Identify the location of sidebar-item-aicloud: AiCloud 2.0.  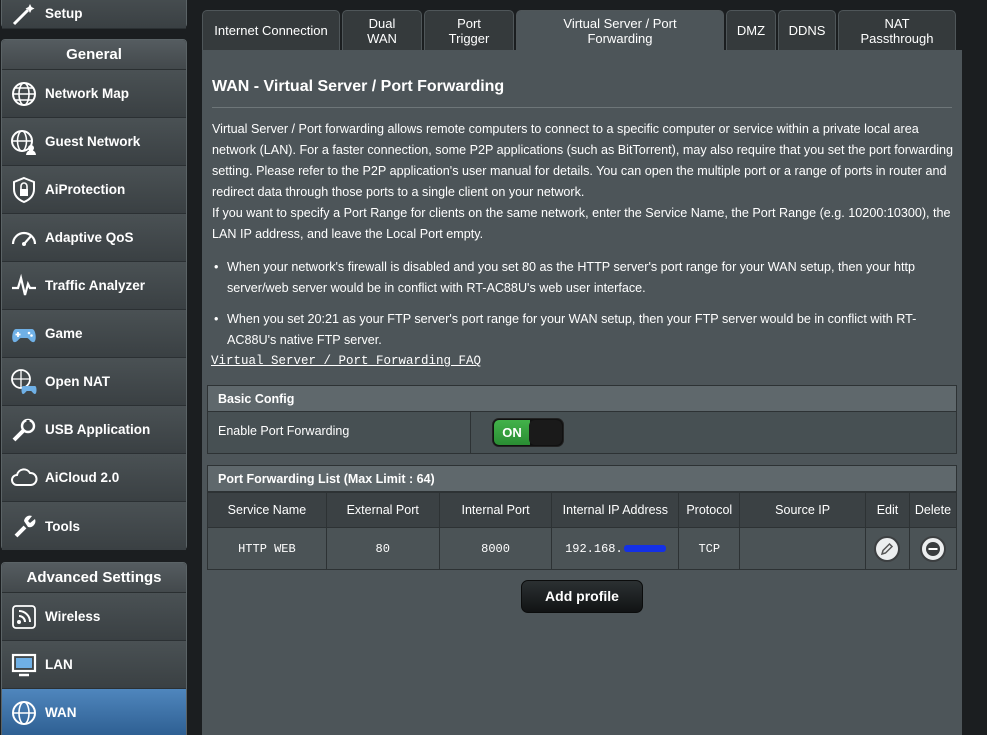
(94, 478).